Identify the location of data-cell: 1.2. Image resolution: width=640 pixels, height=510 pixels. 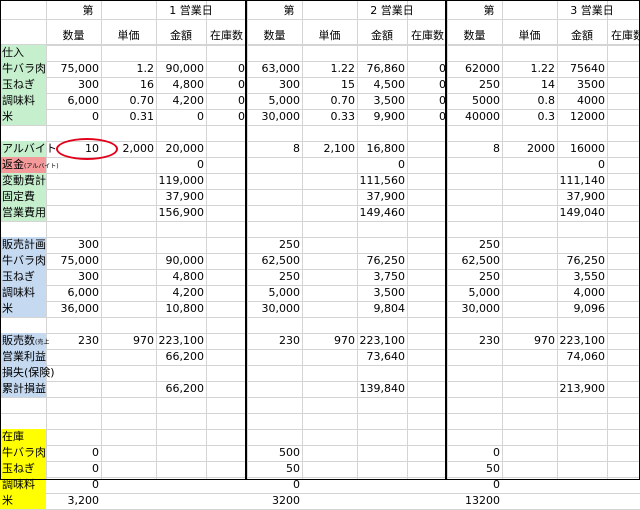
(128, 69).